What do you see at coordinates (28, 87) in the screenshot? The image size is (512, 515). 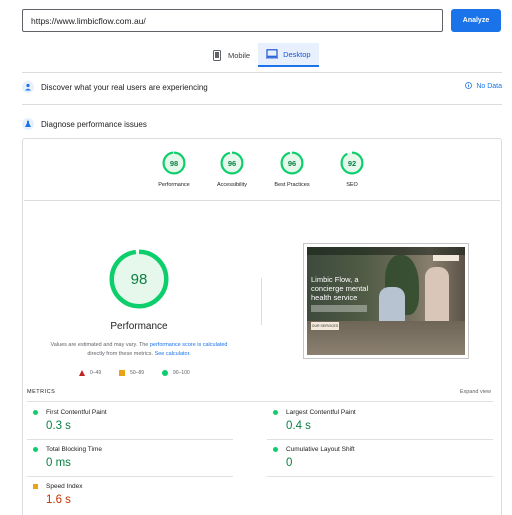 I see `people-icon` at bounding box center [28, 87].